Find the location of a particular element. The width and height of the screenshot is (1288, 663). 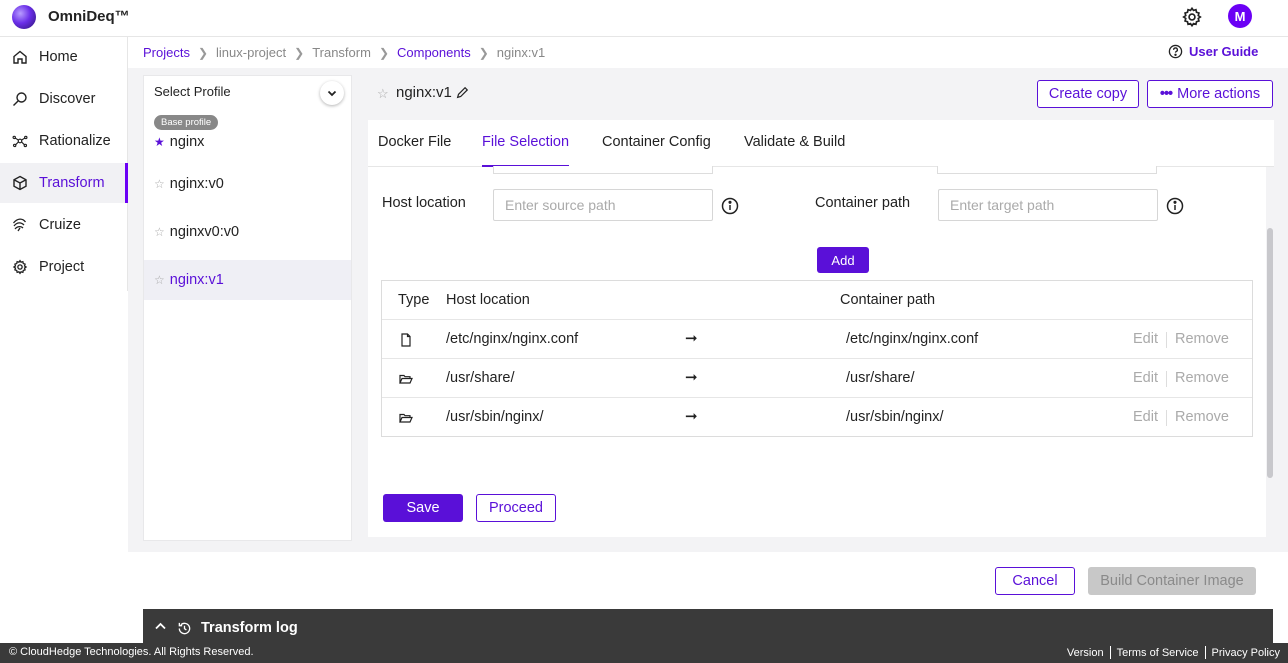

sidebar-item-label: Project is located at coordinates (62, 267).